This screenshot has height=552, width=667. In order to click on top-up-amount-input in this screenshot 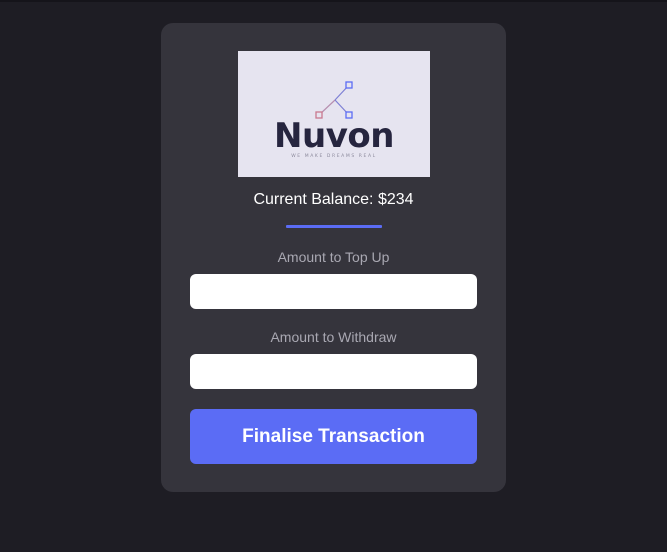, I will do `click(333, 291)`.